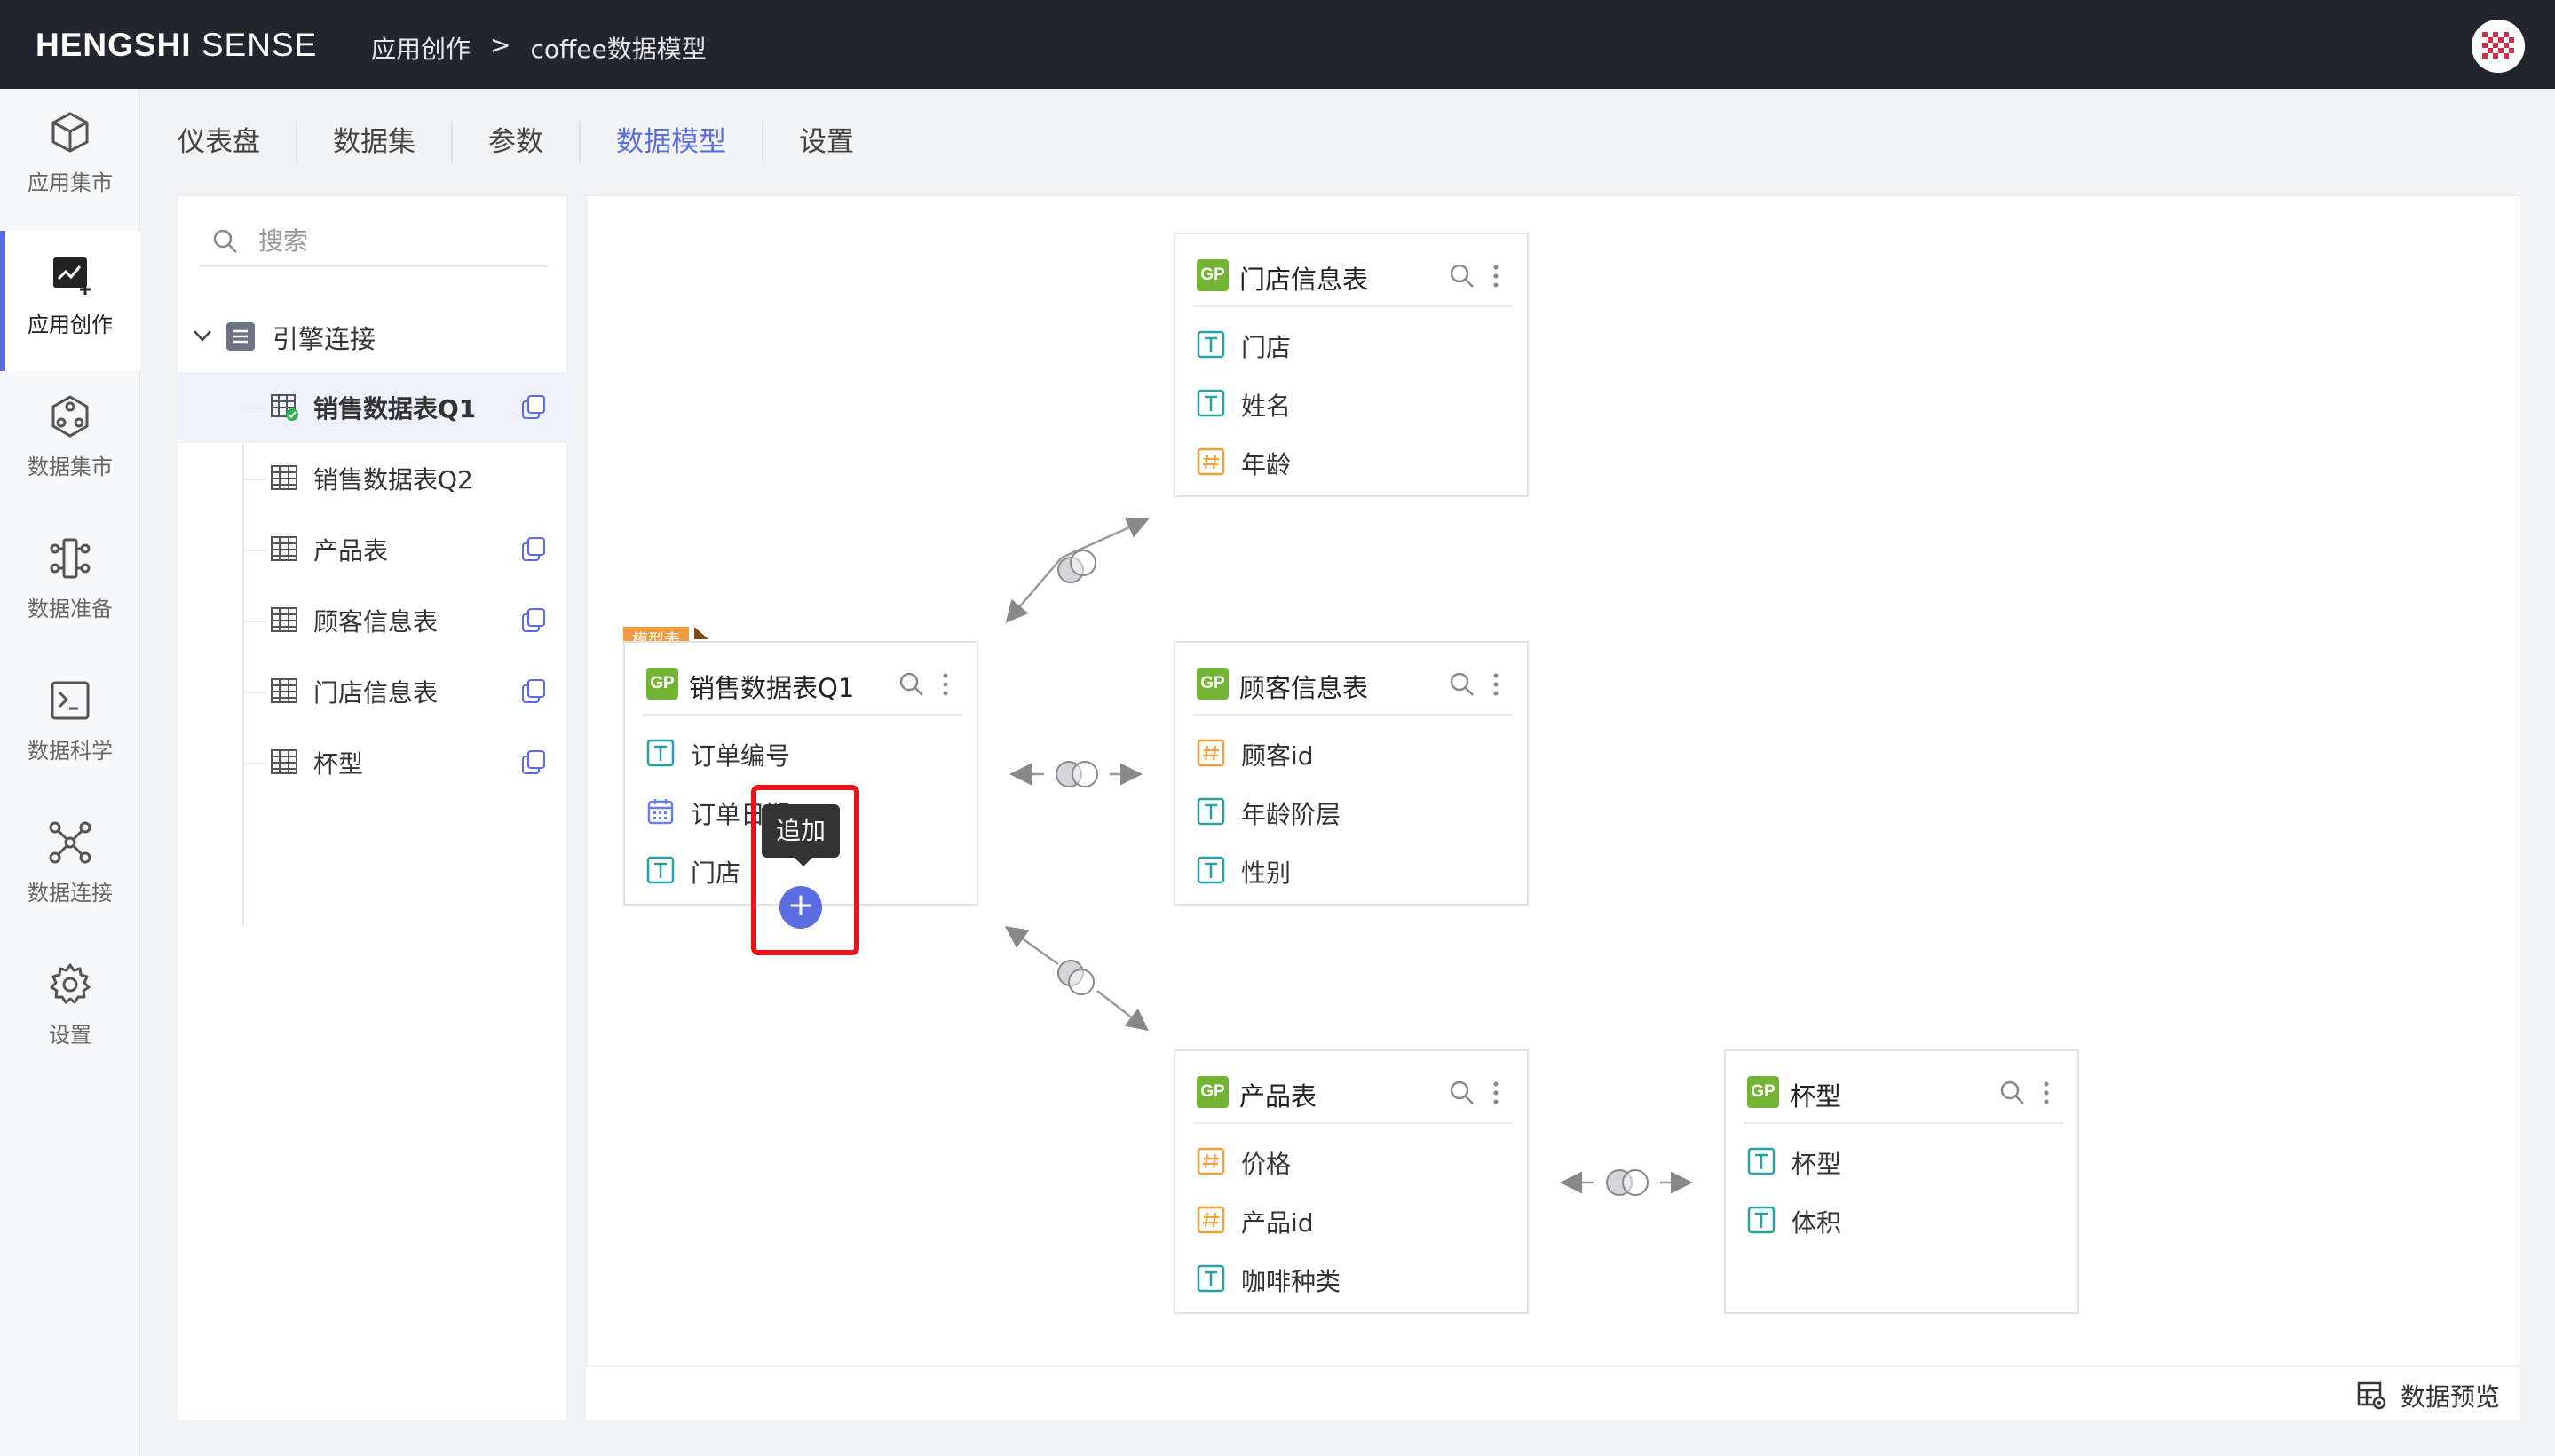  What do you see at coordinates (2450, 1397) in the screenshot?
I see `data-preview-label: 数据预览` at bounding box center [2450, 1397].